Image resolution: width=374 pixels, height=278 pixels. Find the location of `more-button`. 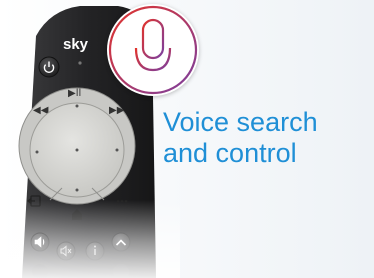

more-button is located at coordinates (122, 201).